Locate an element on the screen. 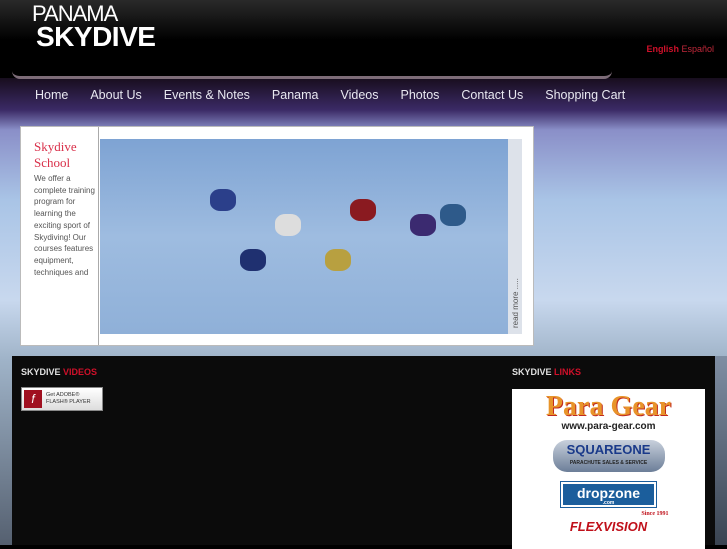 Image resolution: width=727 pixels, height=549 pixels. feature-title: Skydive School is located at coordinates (66, 155).